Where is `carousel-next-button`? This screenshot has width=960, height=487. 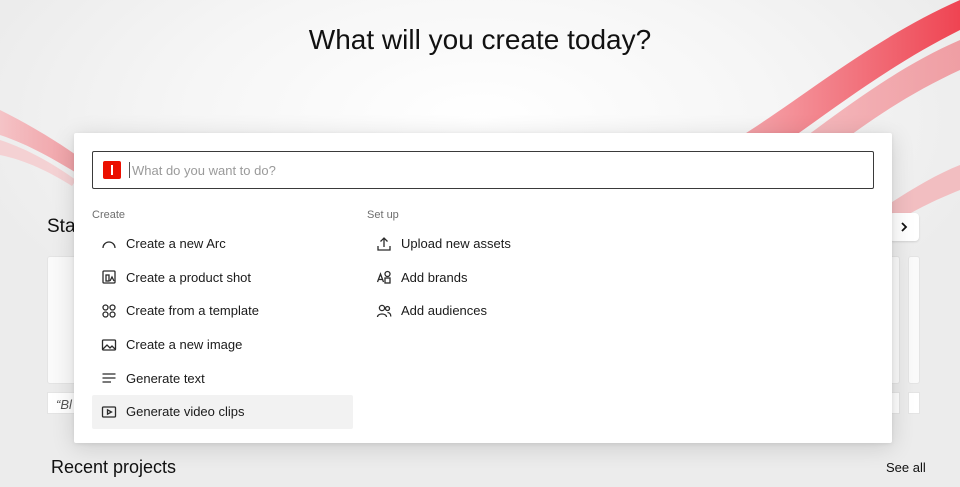
carousel-next-button is located at coordinates (904, 227).